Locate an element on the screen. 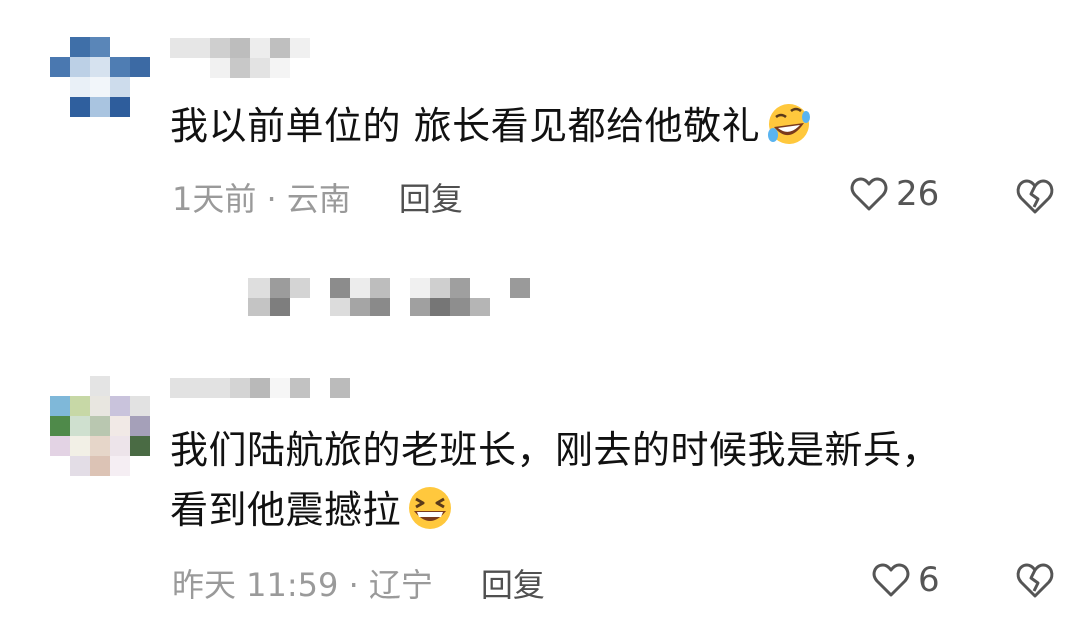  collapsed-replies-pixelated is located at coordinates (393, 296).